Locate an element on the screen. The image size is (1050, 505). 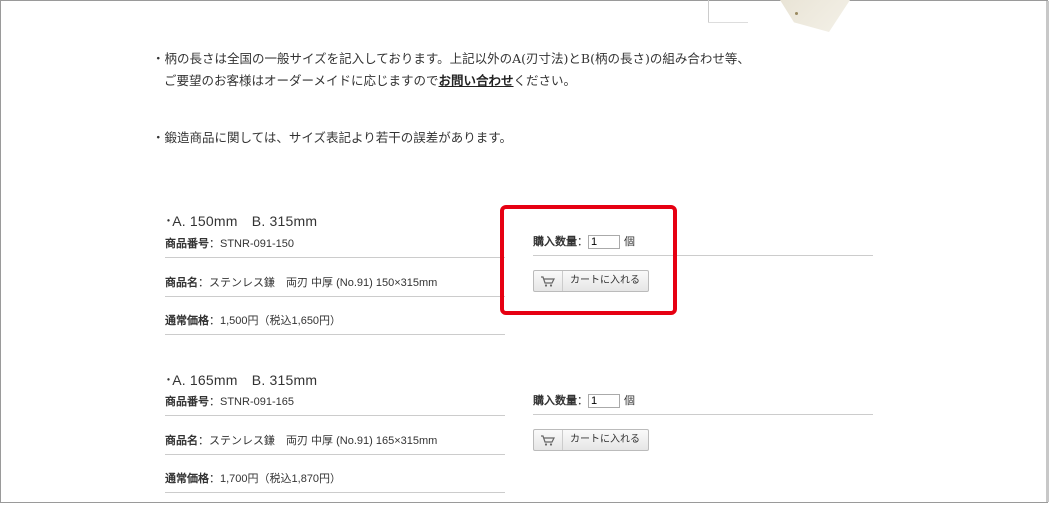
product-code-value: ：STNR-091-165 is located at coordinates (251, 402).